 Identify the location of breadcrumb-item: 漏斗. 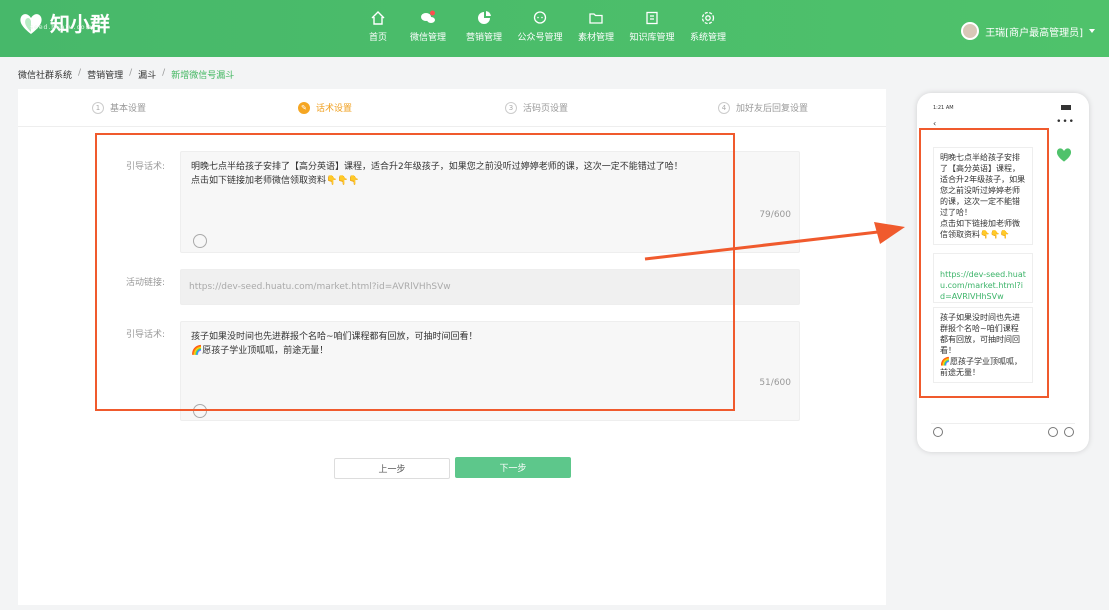
(147, 74).